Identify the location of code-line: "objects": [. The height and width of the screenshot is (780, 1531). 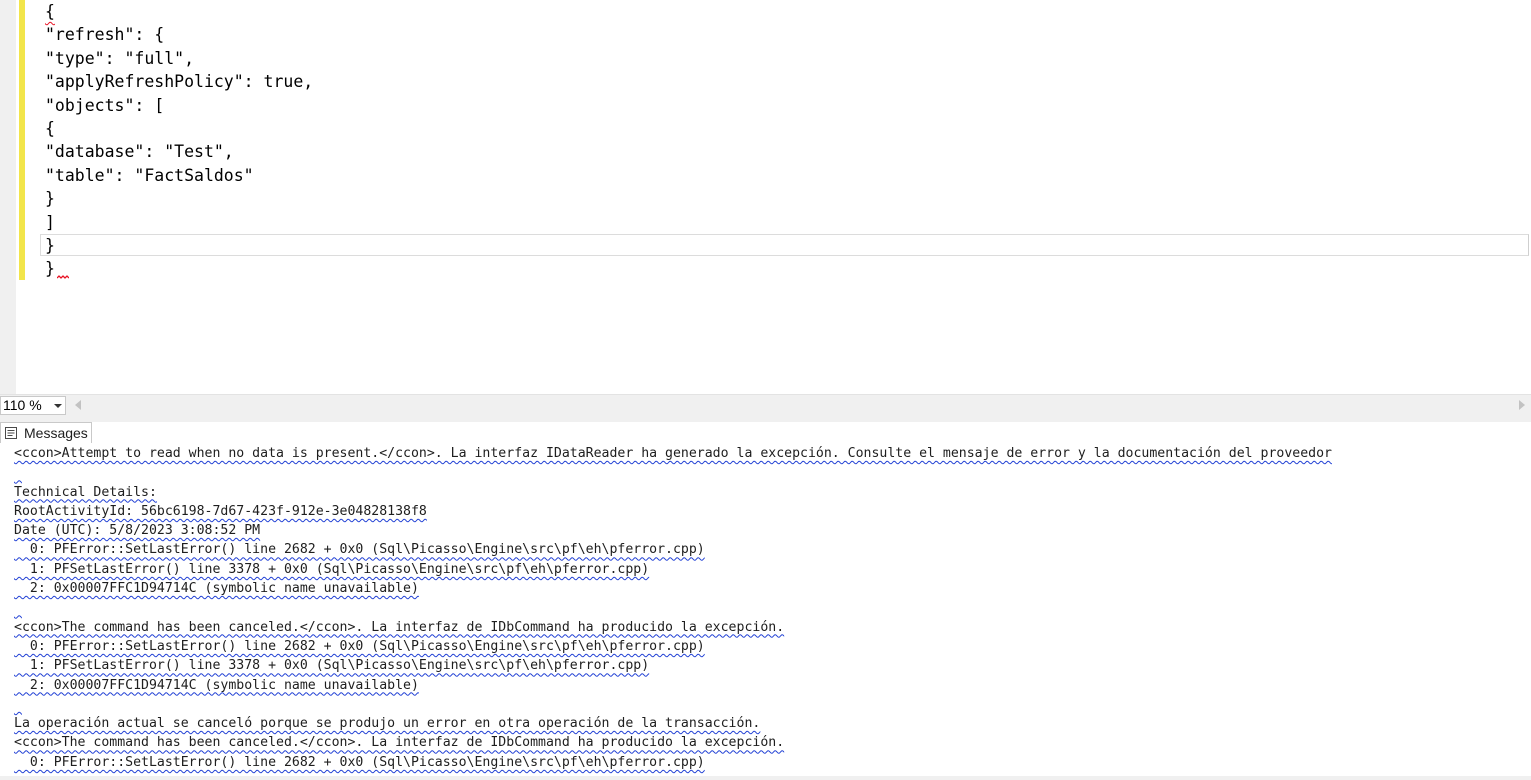
(179, 105).